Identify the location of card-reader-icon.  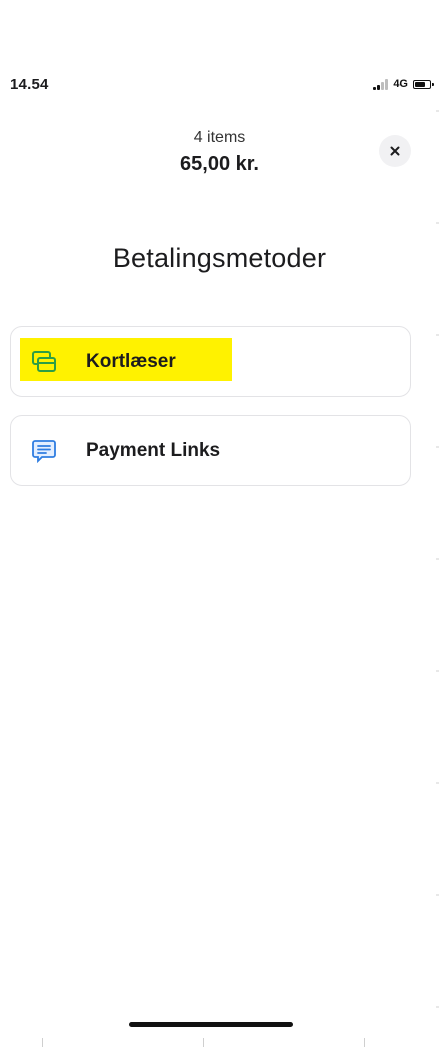
(44, 361).